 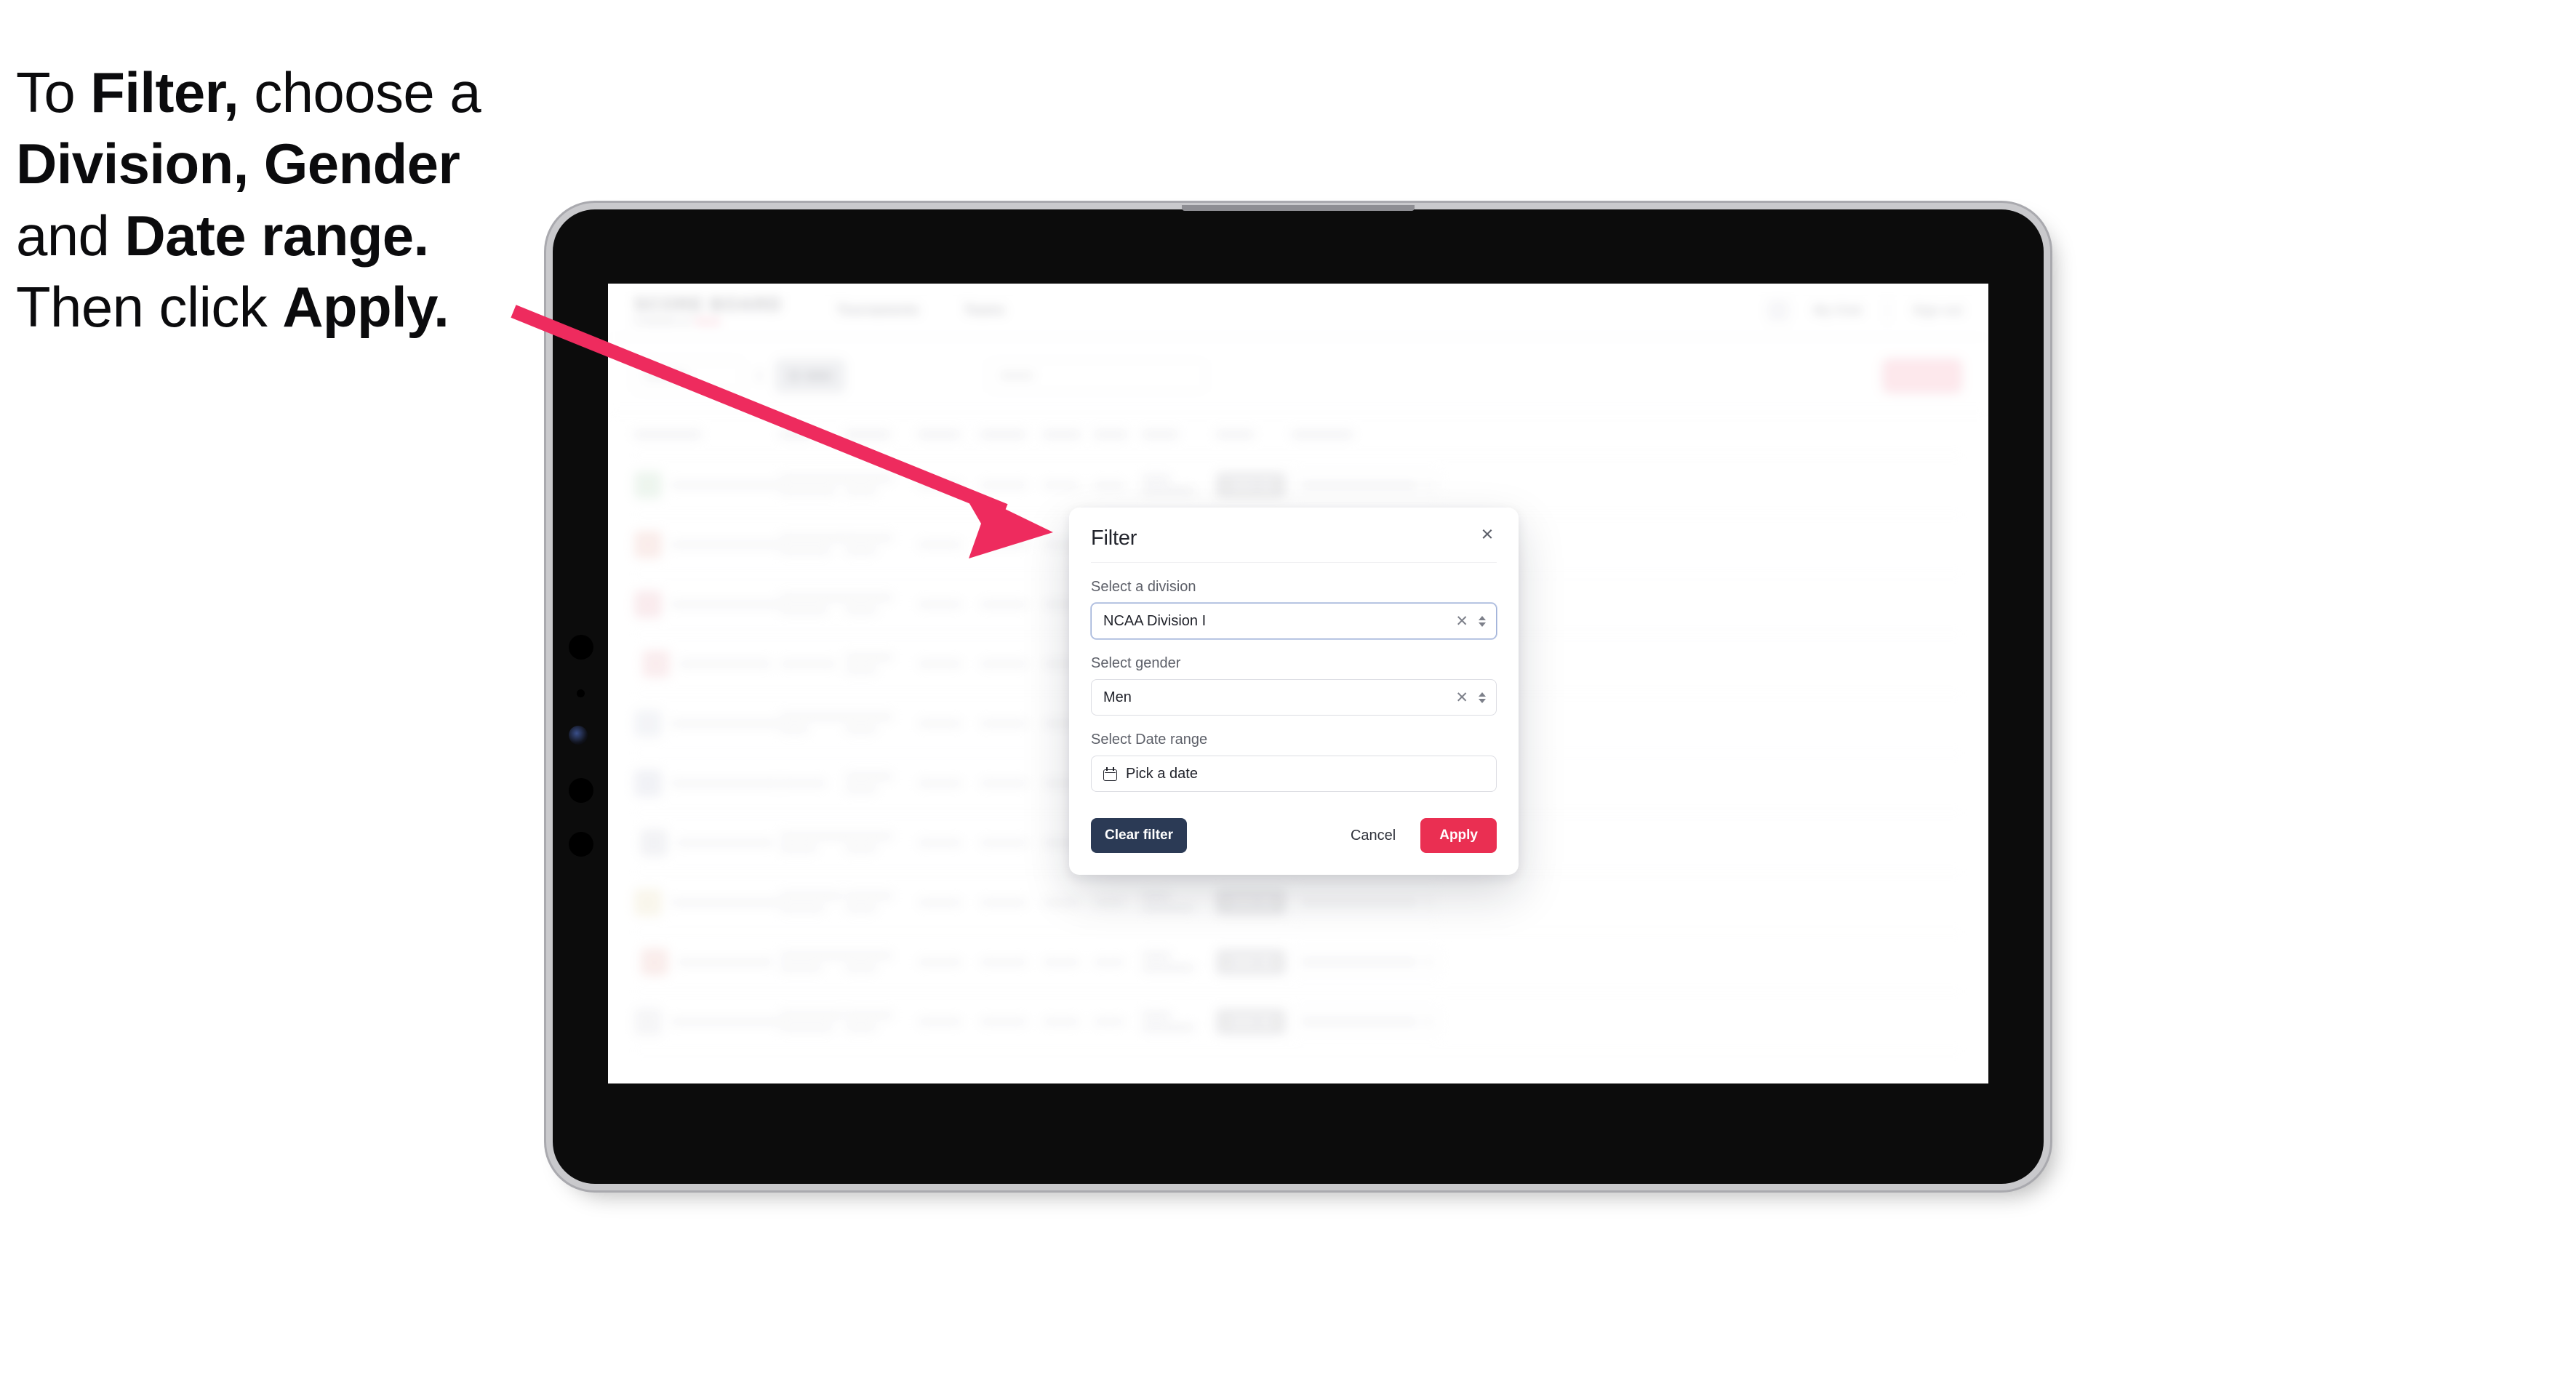 What do you see at coordinates (1149, 740) in the screenshot?
I see `date-range-label: Select Date range` at bounding box center [1149, 740].